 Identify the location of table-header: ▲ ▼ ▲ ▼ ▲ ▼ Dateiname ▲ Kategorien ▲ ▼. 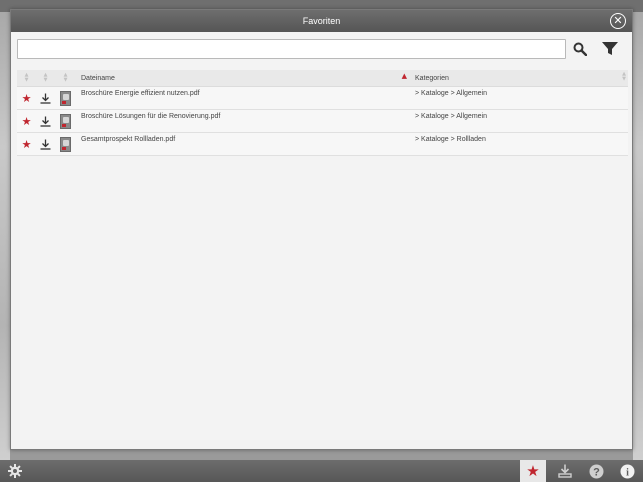
(322, 78).